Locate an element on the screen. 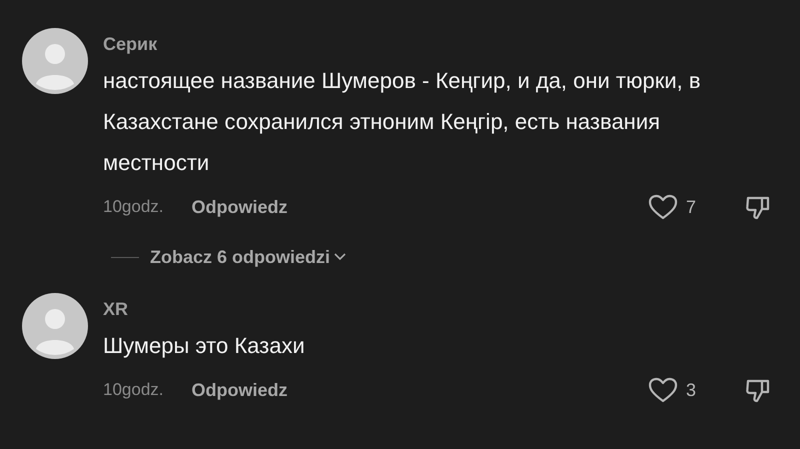 This screenshot has width=800, height=449. comment-text: Шумеры это Казахи is located at coordinates (204, 346).